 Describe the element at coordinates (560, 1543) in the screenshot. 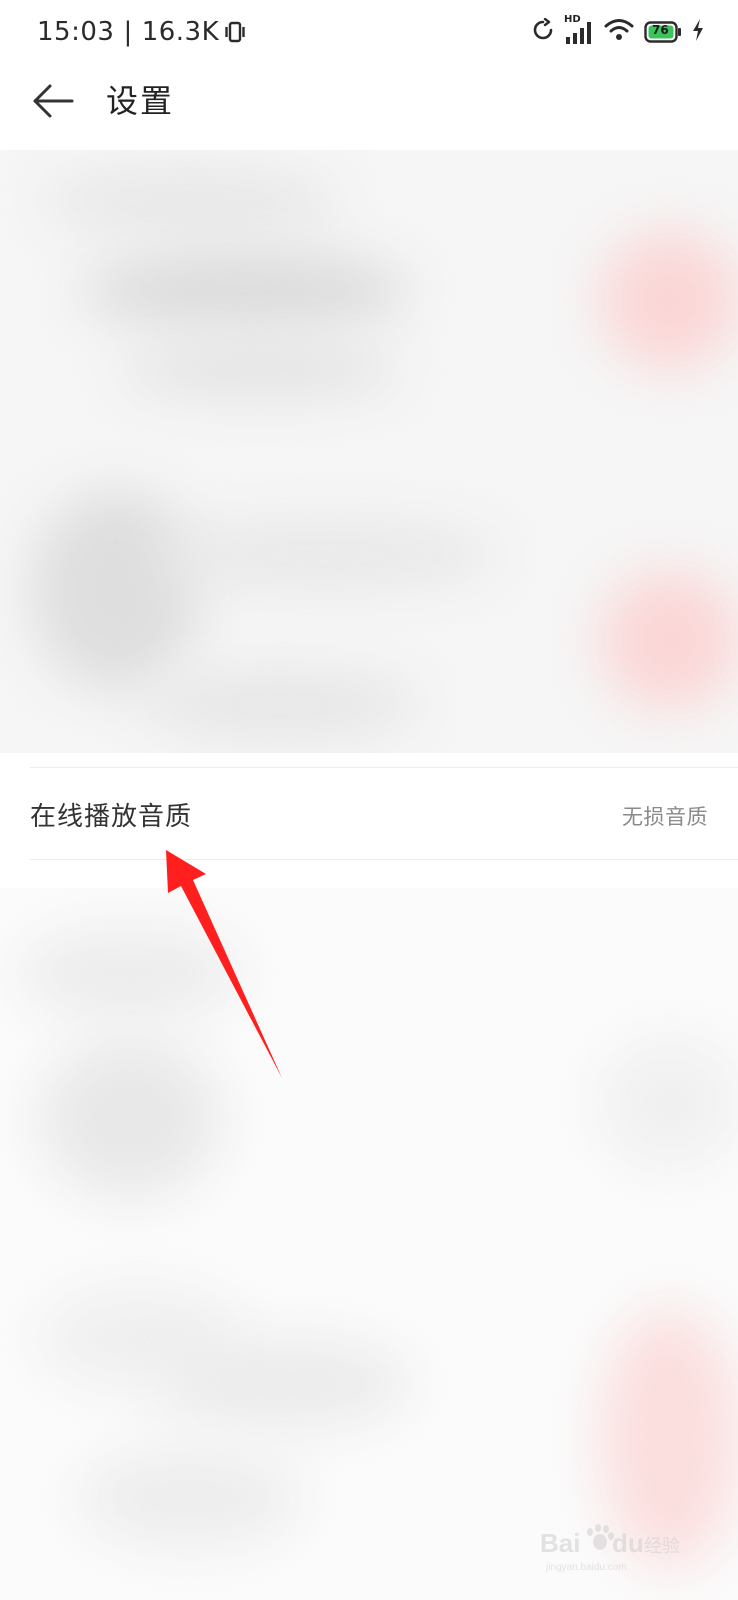

I see `svg-text: Bai` at that location.